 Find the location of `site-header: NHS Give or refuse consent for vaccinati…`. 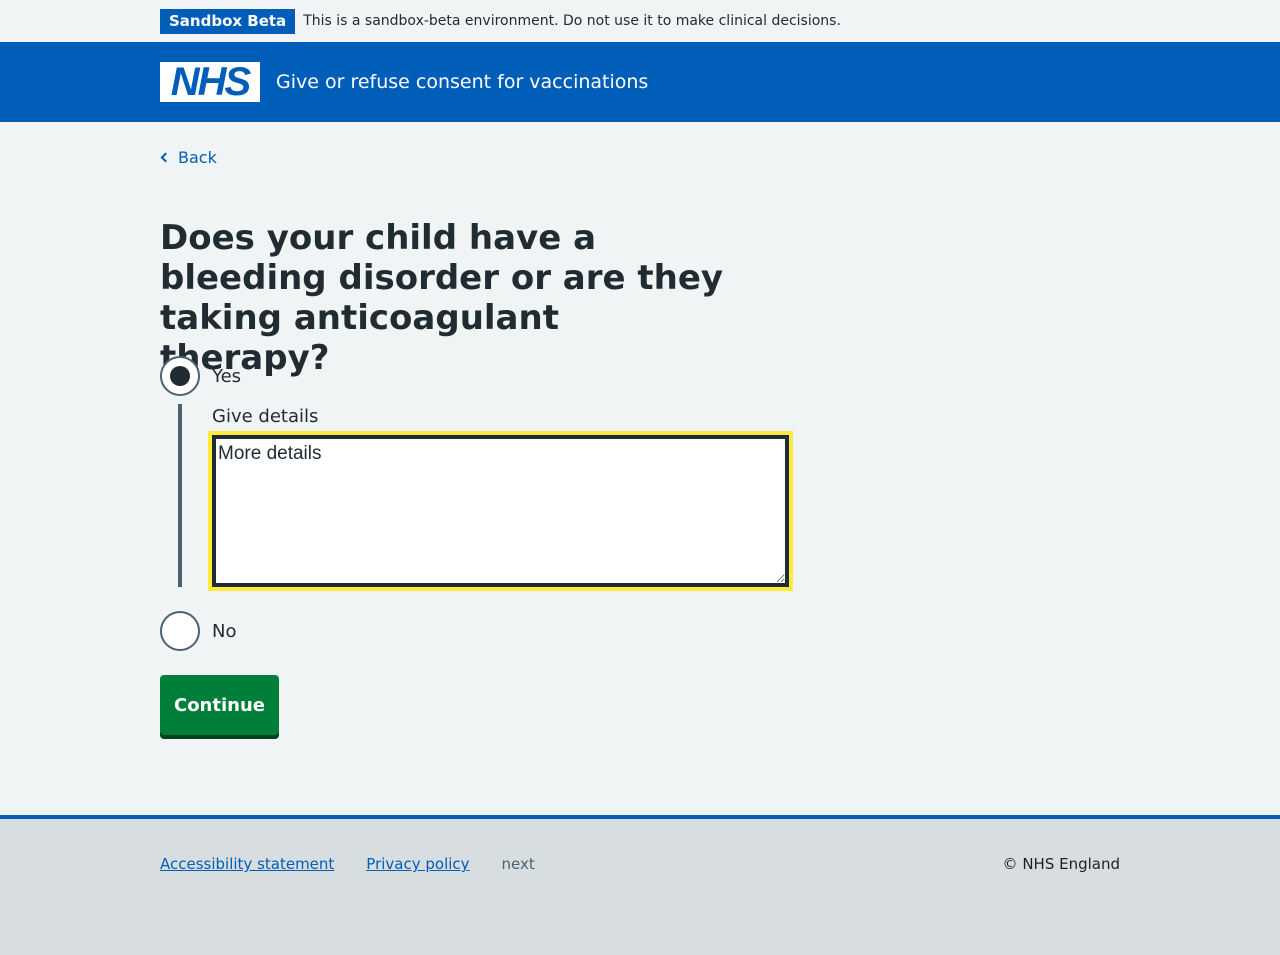

site-header: NHS Give or refuse consent for vaccinati… is located at coordinates (640, 82).